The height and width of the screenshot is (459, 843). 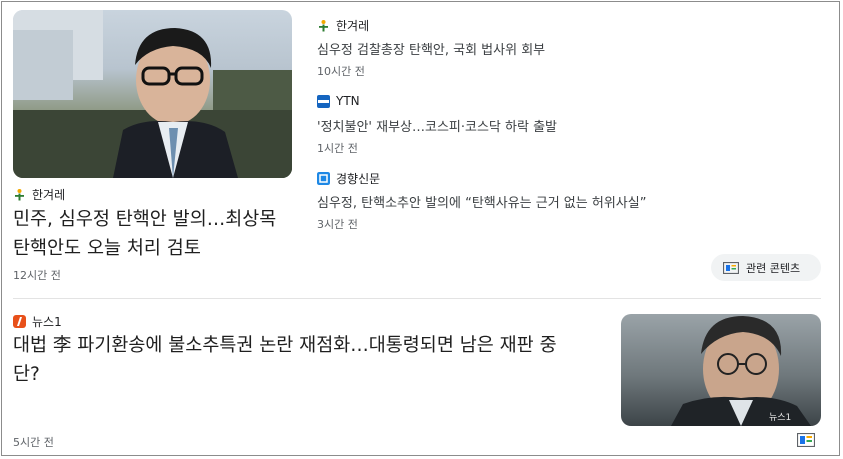 I want to click on related-item-1-source: 한겨레, so click(x=343, y=25).